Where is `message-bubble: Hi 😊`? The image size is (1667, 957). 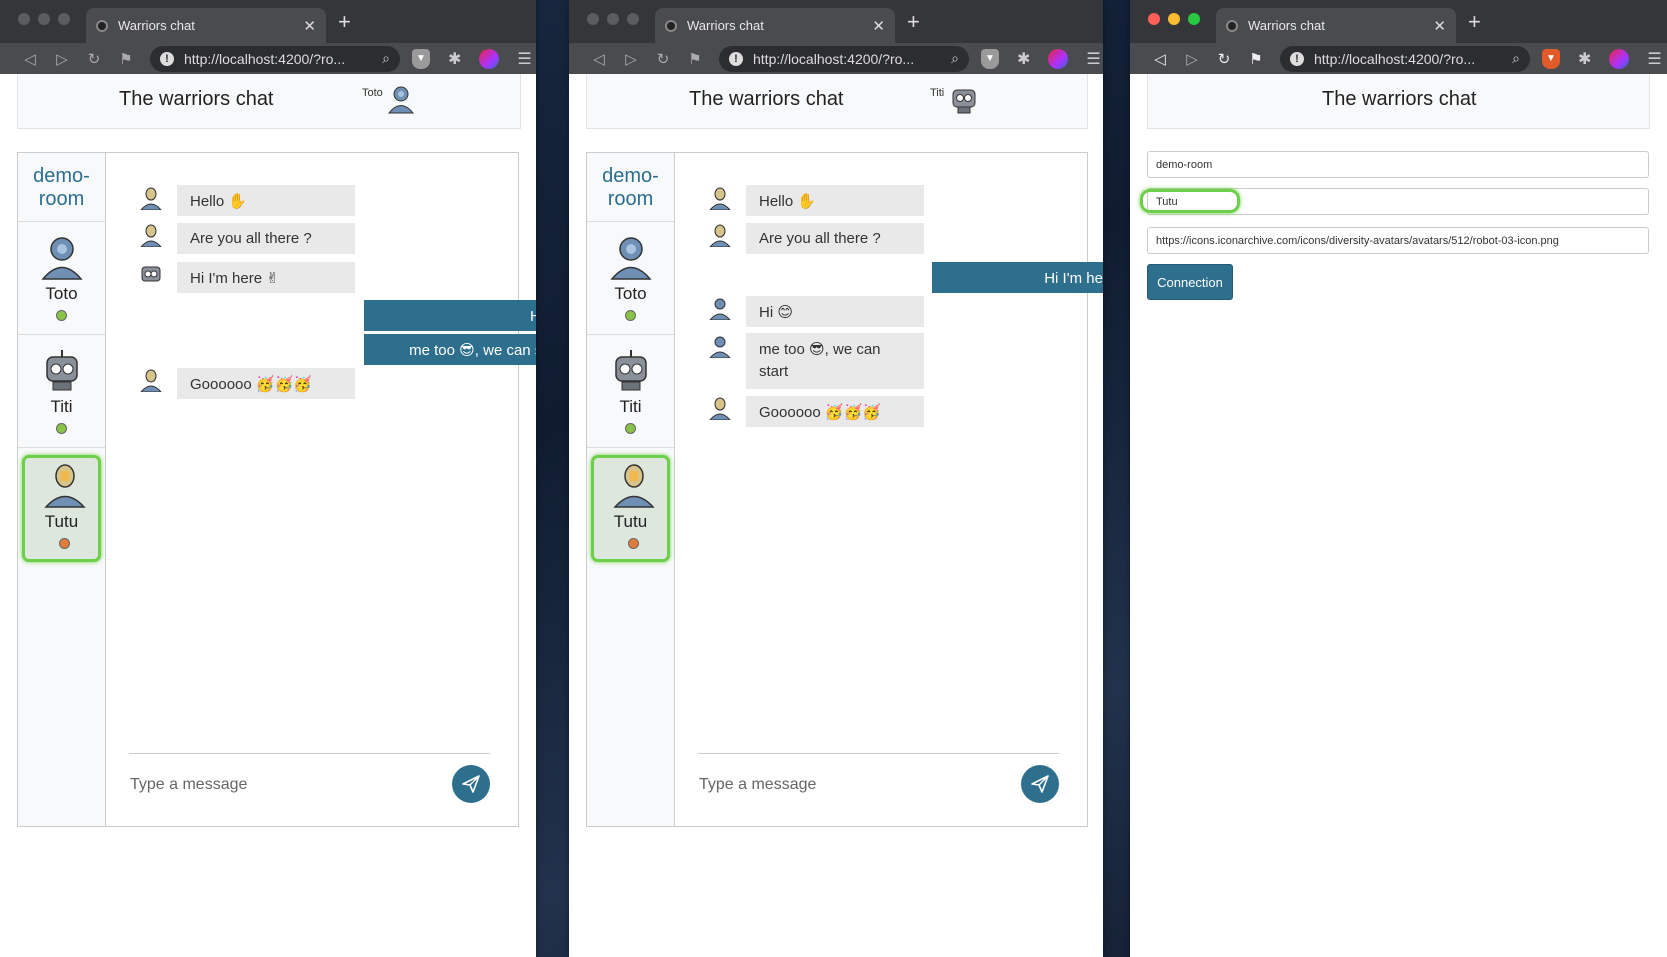
message-bubble: Hi 😊 is located at coordinates (835, 311).